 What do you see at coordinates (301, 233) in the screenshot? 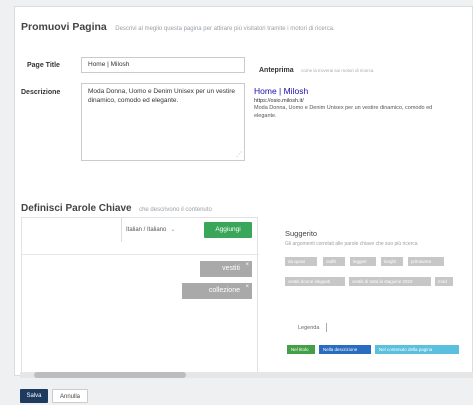
I see `suggestions-title: Suggerito` at bounding box center [301, 233].